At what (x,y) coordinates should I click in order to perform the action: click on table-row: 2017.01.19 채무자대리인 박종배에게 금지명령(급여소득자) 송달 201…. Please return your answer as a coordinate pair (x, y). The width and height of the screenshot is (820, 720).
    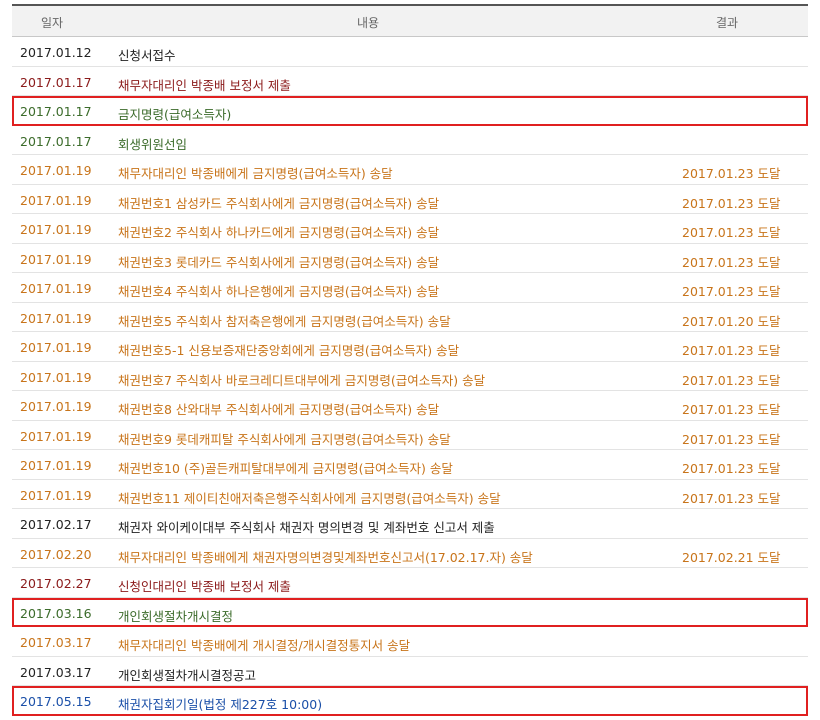
    Looking at the image, I should click on (410, 170).